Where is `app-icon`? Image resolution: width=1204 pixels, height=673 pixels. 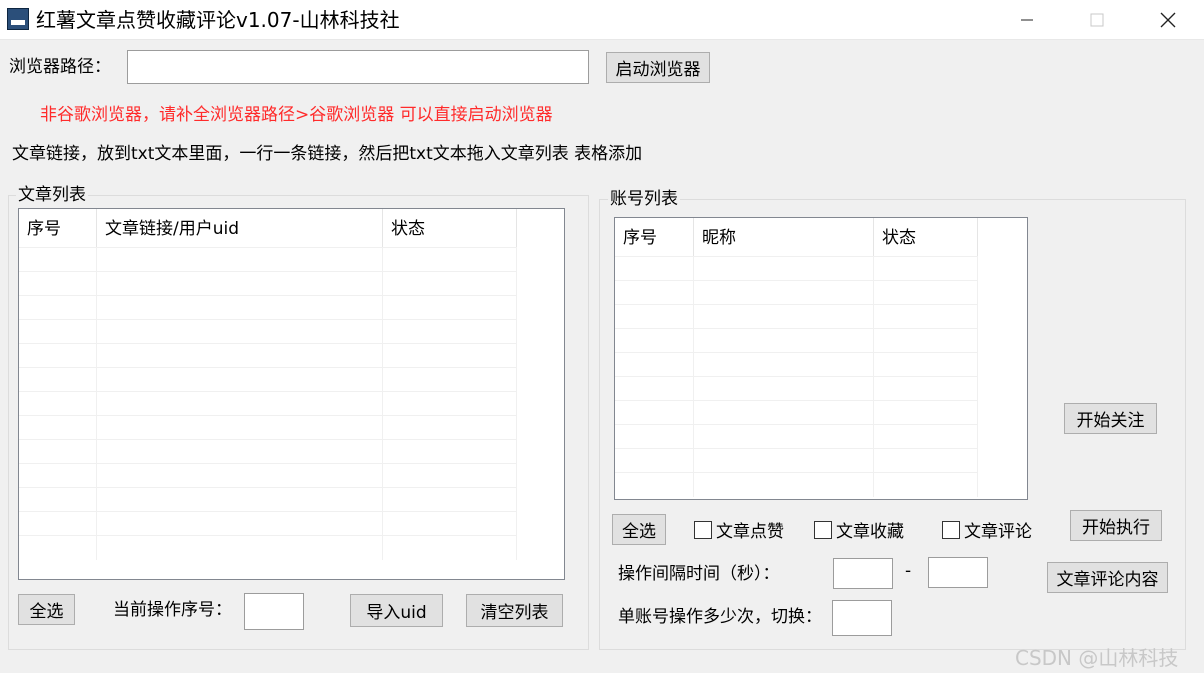
app-icon is located at coordinates (18, 19).